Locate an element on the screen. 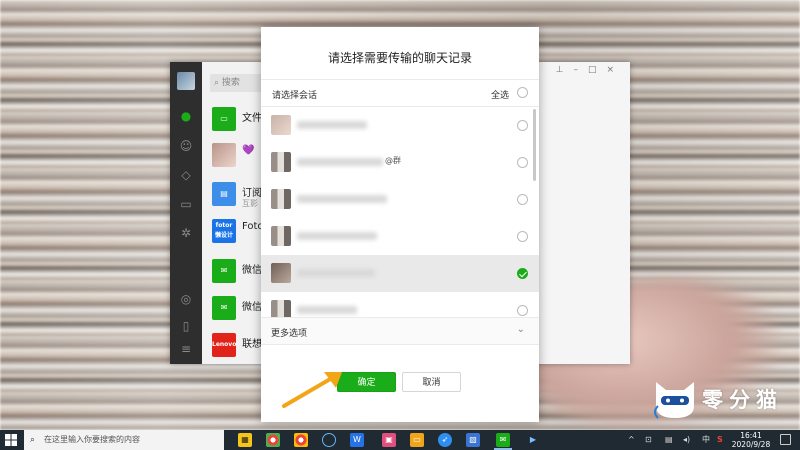 This screenshot has height=450, width=800. wechat-taskbar-icon: ✉ is located at coordinates (503, 441).